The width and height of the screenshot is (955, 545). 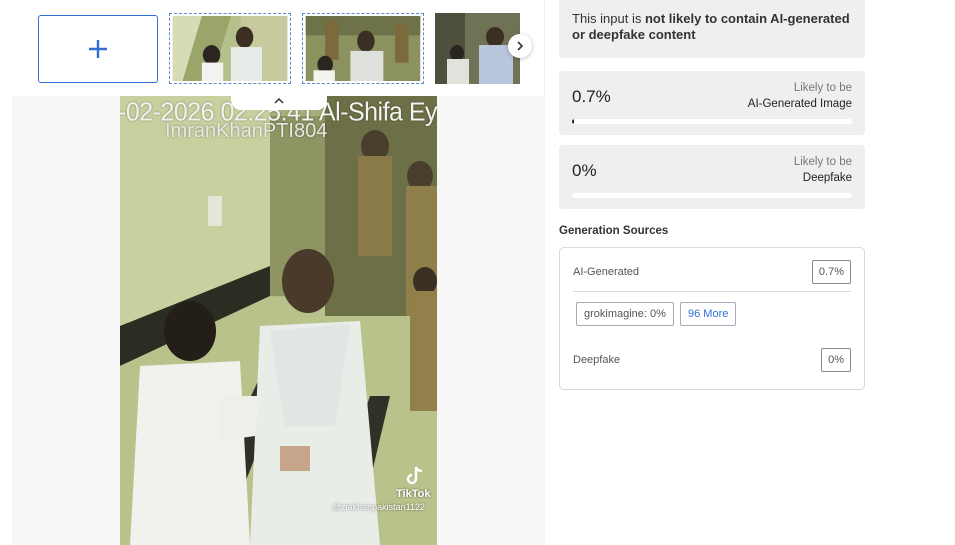 What do you see at coordinates (836, 360) in the screenshot?
I see `deepfake-source-value: 0%` at bounding box center [836, 360].